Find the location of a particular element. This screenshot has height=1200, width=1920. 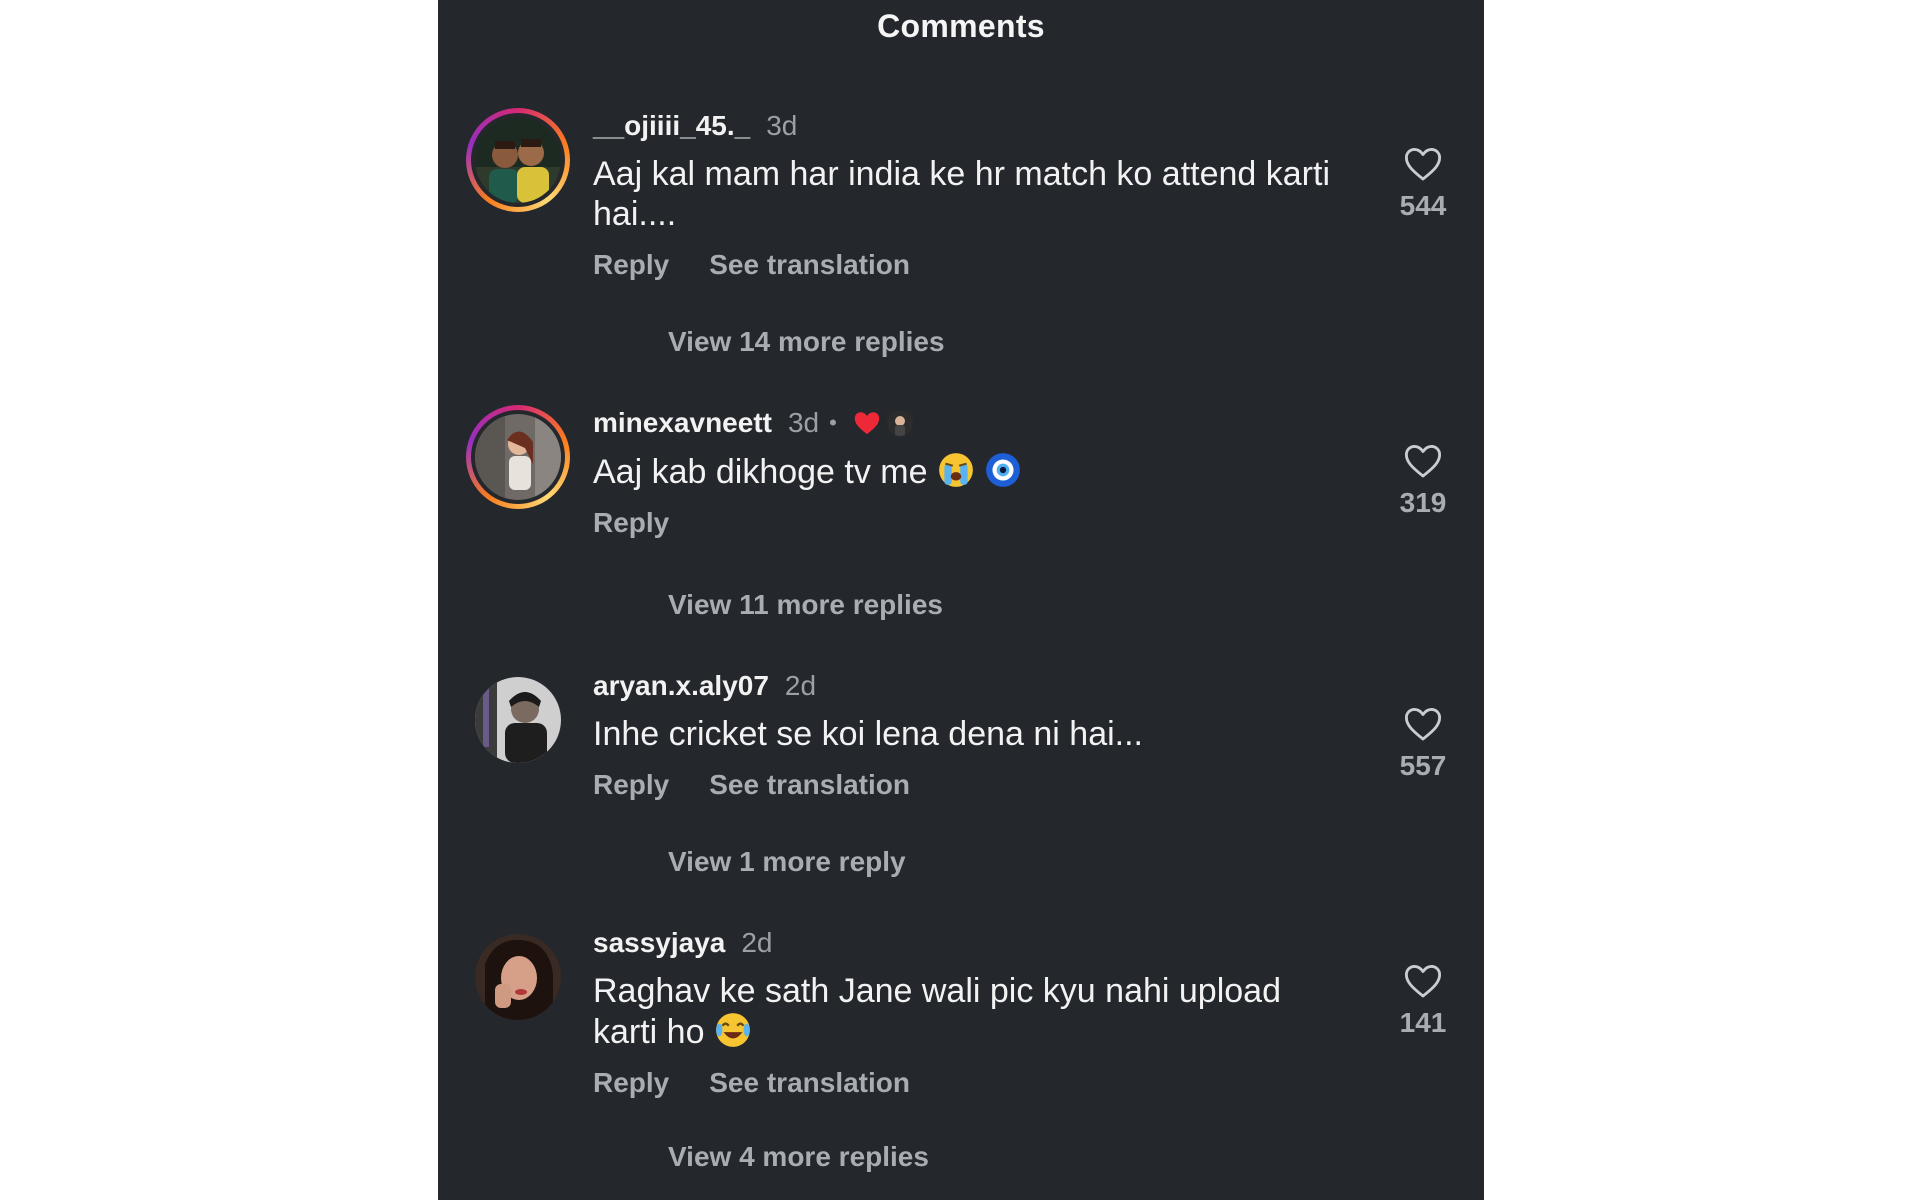

comment-text: Aaj kab dikhoge tv me is located at coordinates (973, 471).